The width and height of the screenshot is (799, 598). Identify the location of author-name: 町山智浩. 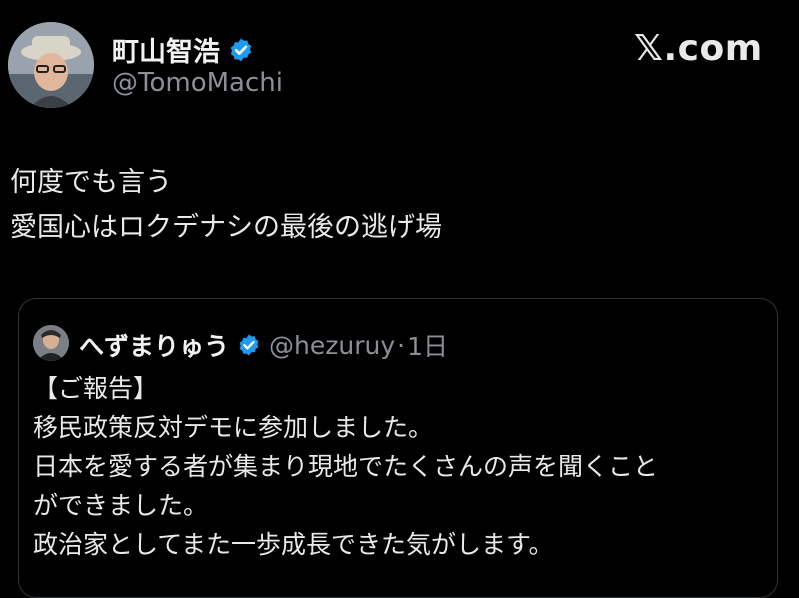
(166, 49).